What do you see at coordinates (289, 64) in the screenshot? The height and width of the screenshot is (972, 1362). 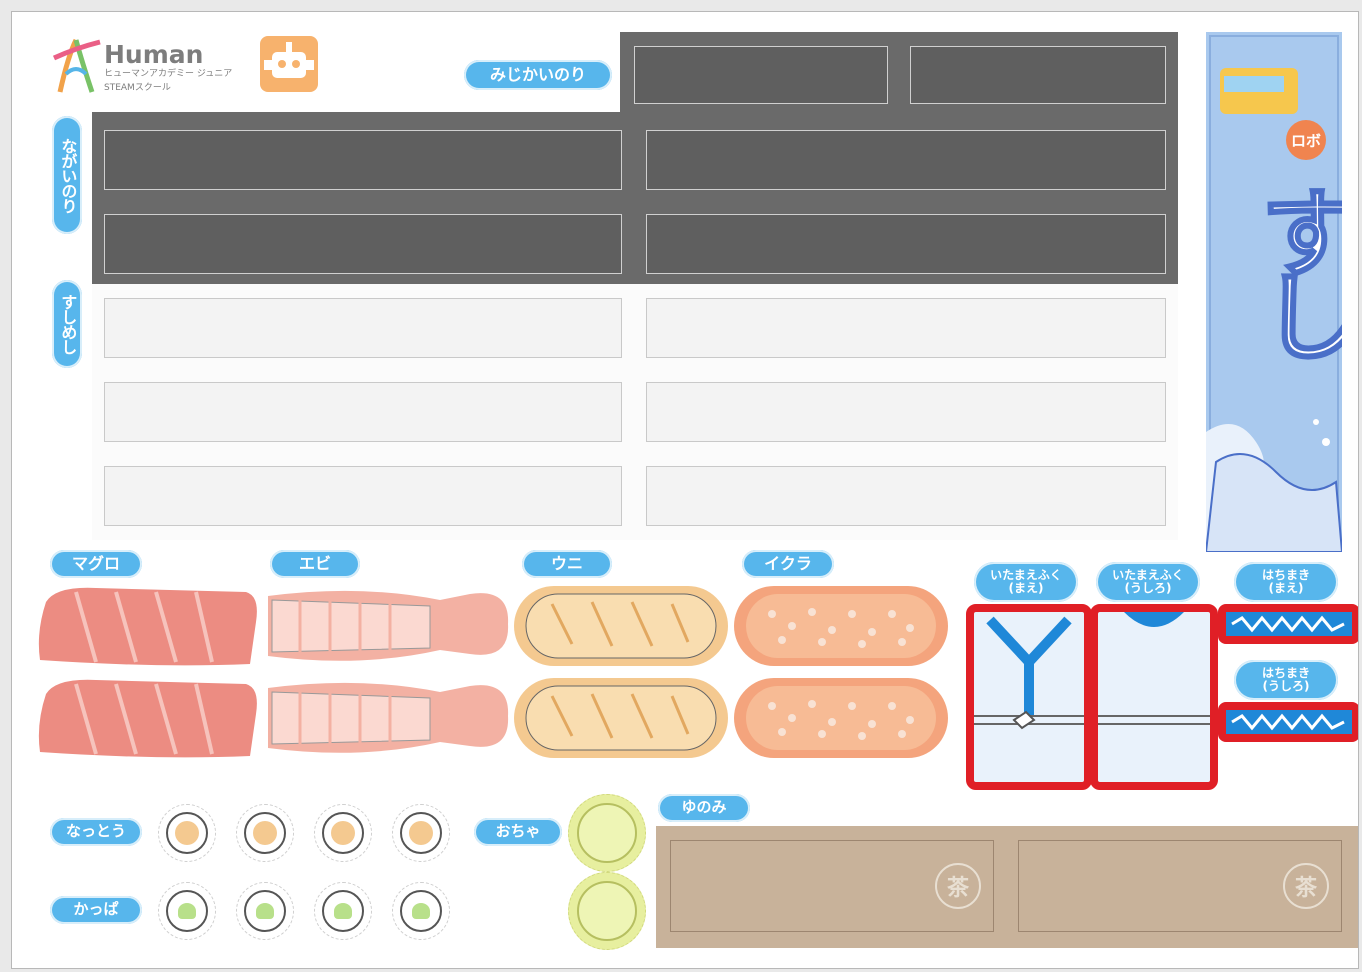 I see `robot-icon` at bounding box center [289, 64].